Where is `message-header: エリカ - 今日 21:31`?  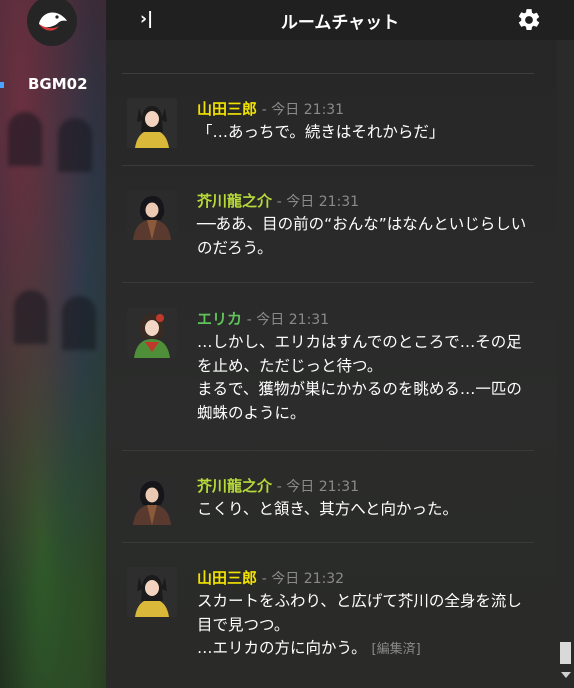
message-header: エリカ - 今日 21:31 is located at coordinates (263, 318).